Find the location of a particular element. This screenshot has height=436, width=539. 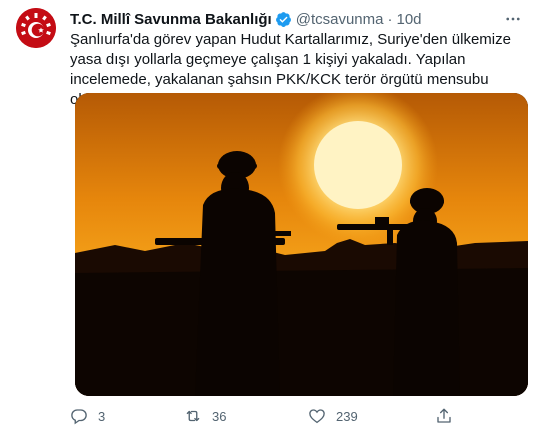

like-button: 239 is located at coordinates (333, 416).